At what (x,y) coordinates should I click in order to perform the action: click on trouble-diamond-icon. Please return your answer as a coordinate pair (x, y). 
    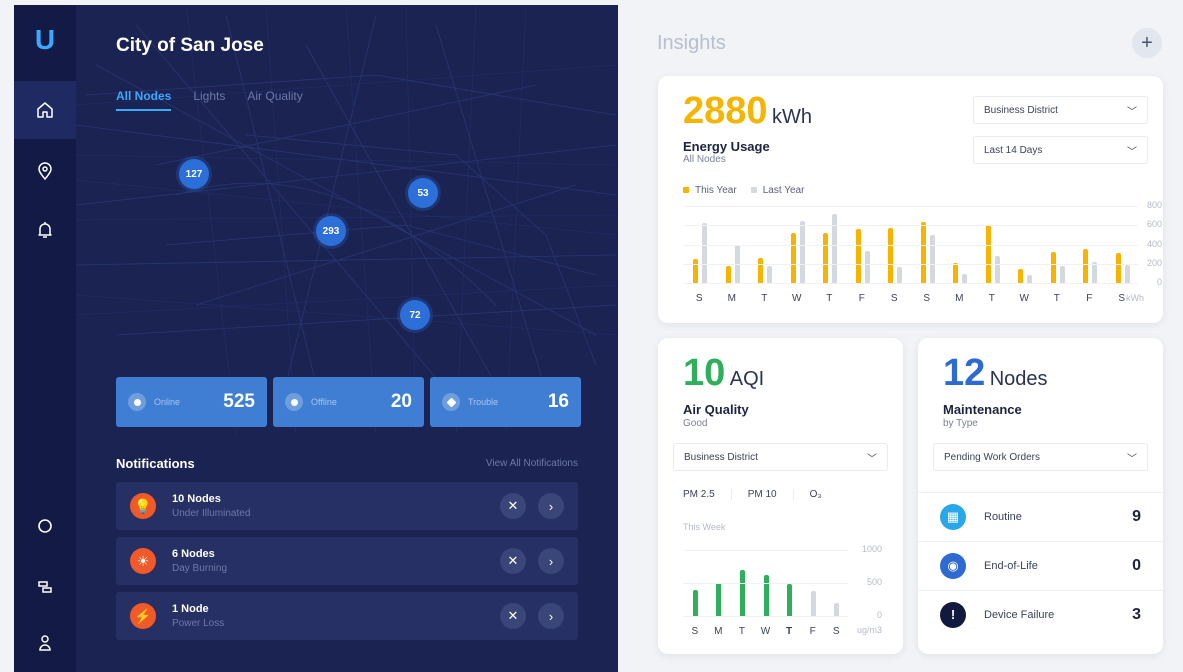
    Looking at the image, I should click on (451, 402).